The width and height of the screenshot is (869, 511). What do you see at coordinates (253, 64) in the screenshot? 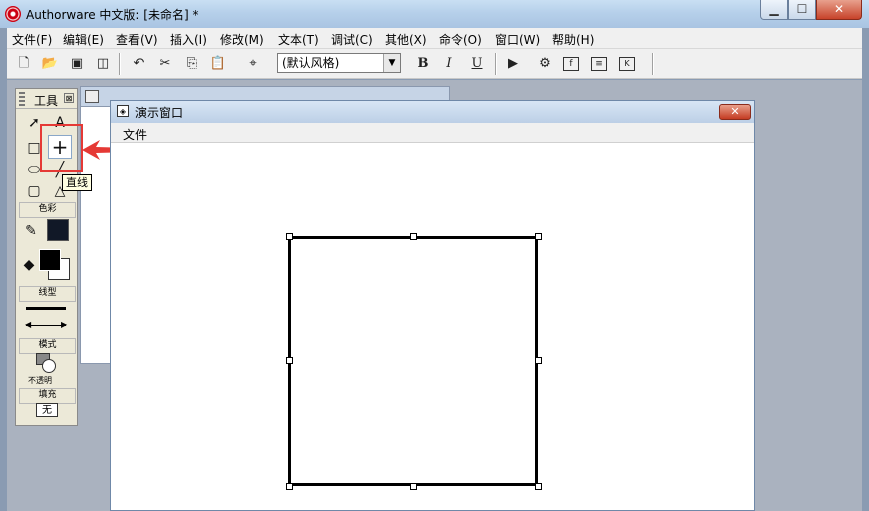
I see `find-icon: ⌖` at bounding box center [253, 64].